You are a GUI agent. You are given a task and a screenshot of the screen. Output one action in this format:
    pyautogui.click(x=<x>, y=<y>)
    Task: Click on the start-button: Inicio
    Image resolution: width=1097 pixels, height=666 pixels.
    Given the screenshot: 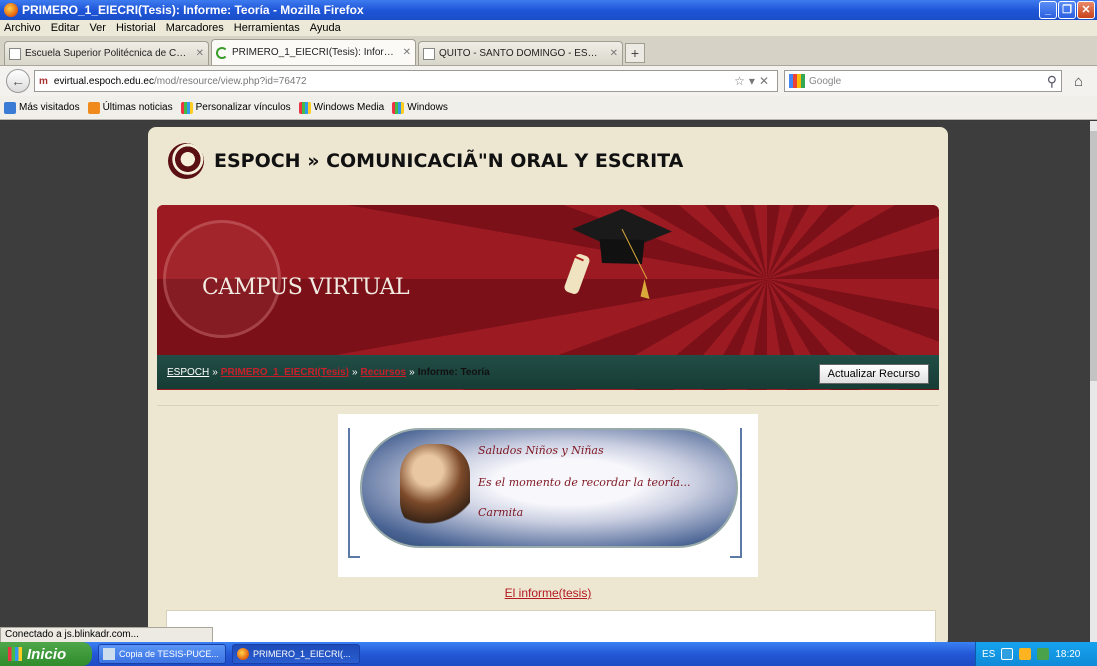 What is the action you would take?
    pyautogui.click(x=46, y=654)
    